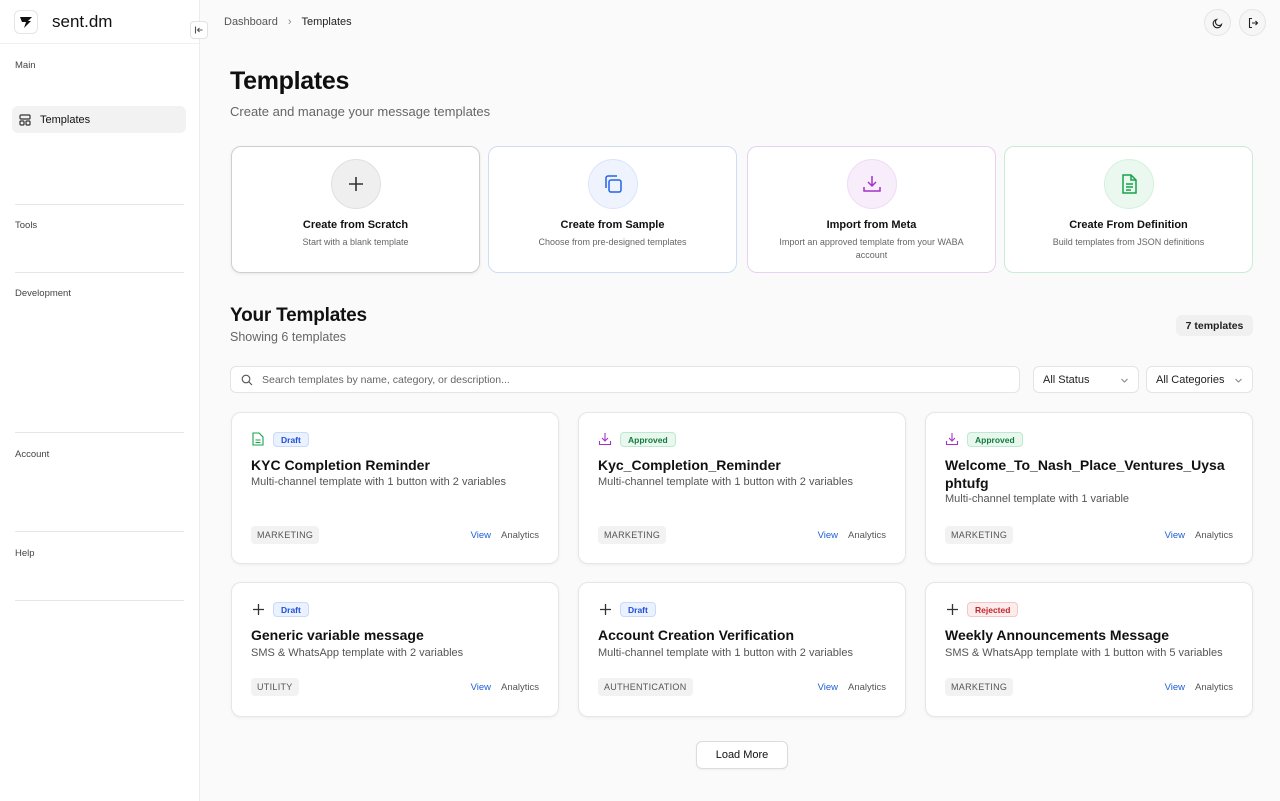  What do you see at coordinates (1037, 499) in the screenshot?
I see `template-description: Multi-channel template with 1 variable` at bounding box center [1037, 499].